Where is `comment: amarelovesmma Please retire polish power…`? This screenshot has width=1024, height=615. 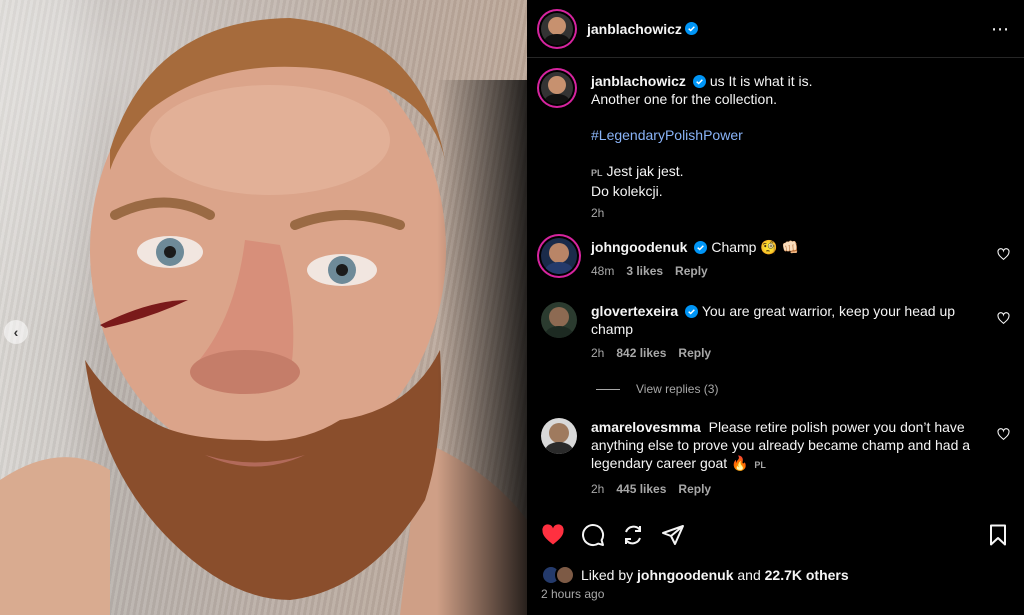 comment: amarelovesmma Please retire polish power… is located at coordinates (775, 457).